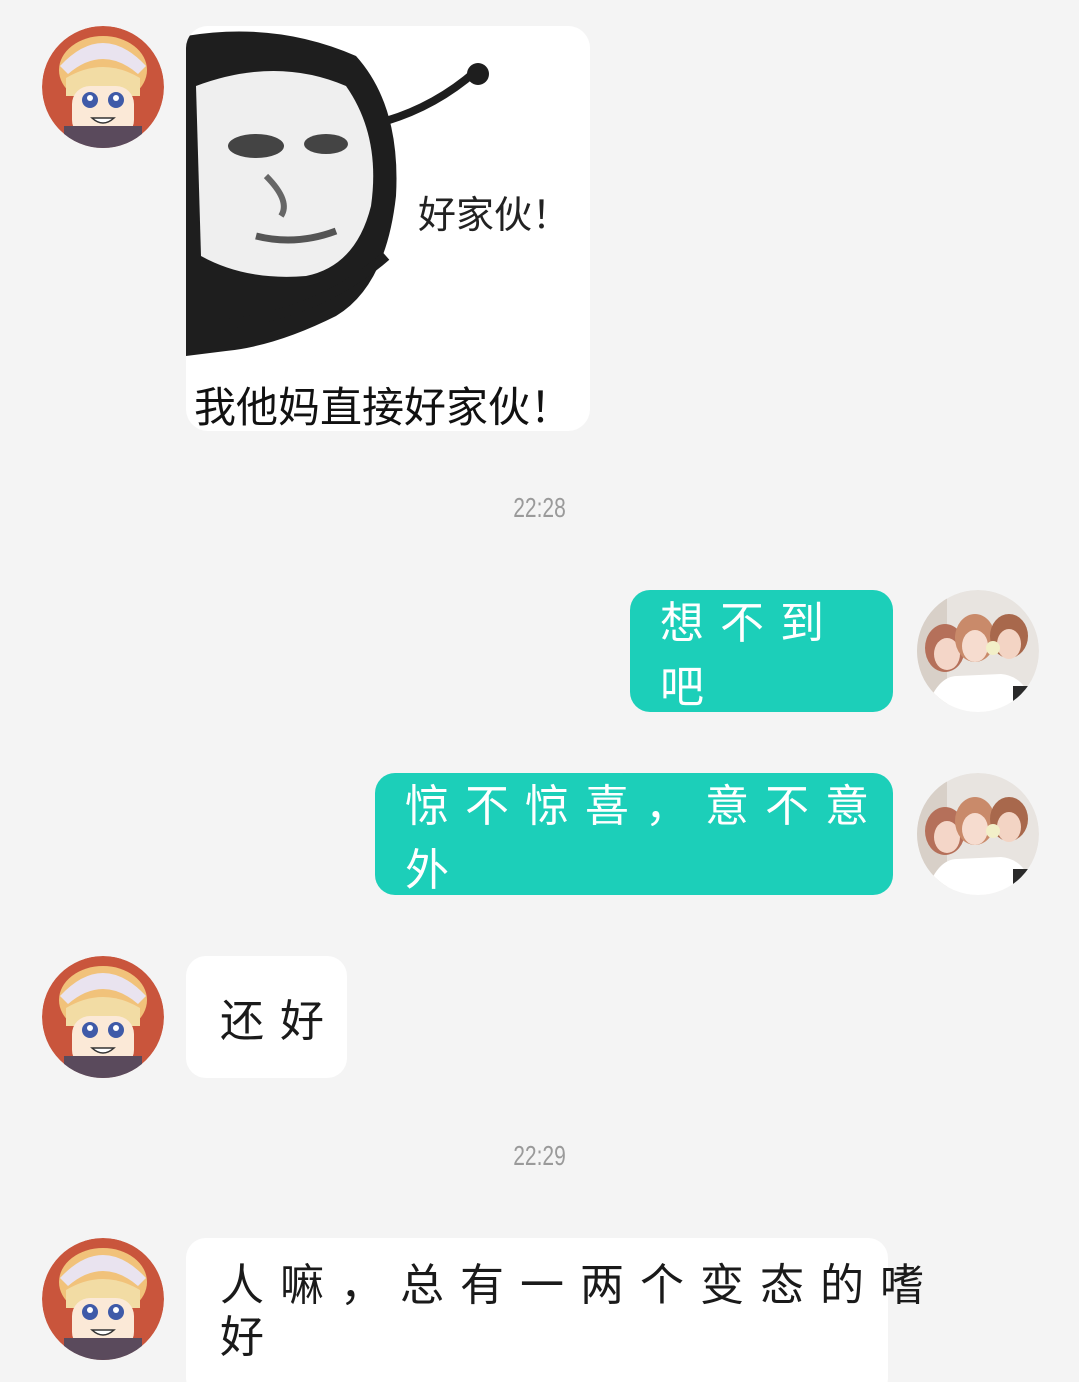 This screenshot has height=1382, width=1079. What do you see at coordinates (539, 507) in the screenshot?
I see `timestamp: 22:28` at bounding box center [539, 507].